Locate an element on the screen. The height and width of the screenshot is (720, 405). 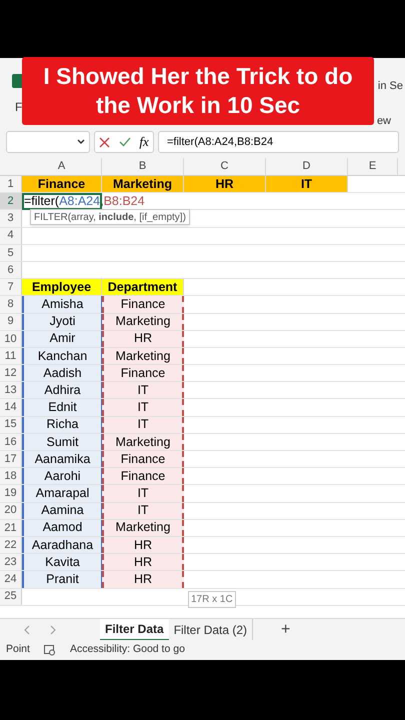
title-banner: I Showed Her the Trick to do the Work in 10 Sec is located at coordinates (198, 91).